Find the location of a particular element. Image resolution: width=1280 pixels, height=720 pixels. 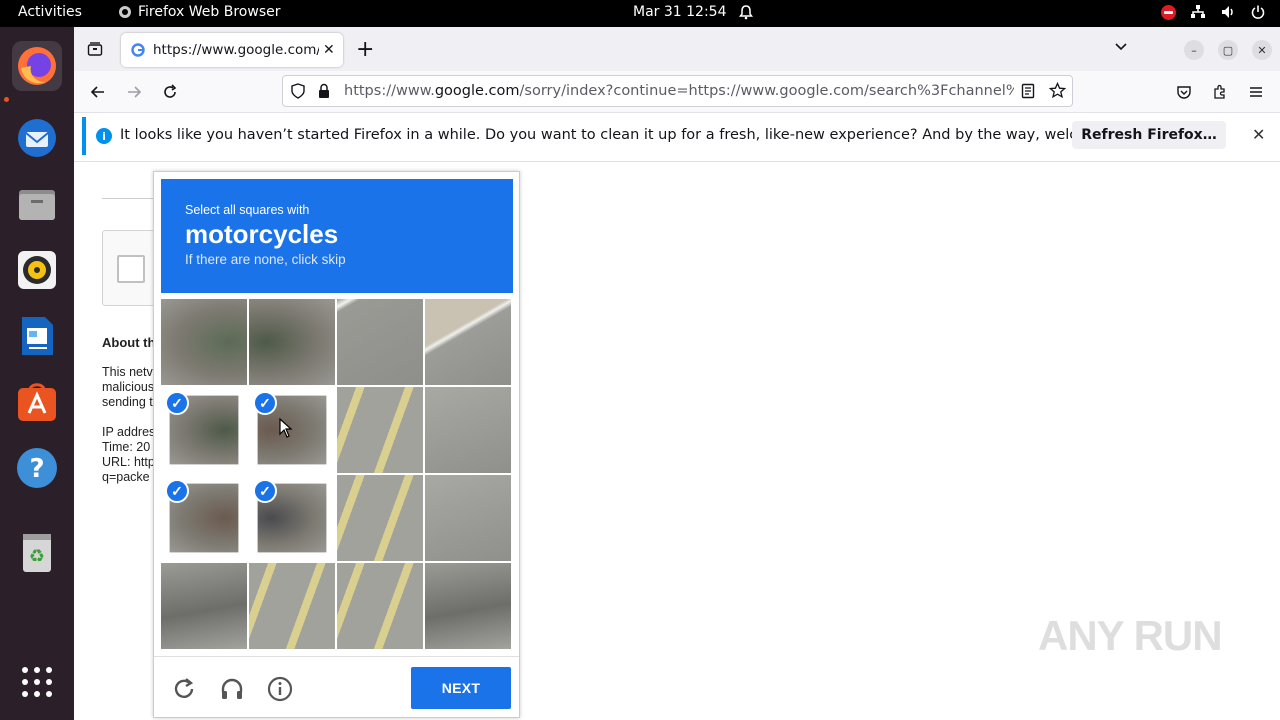

power-icon is located at coordinates (1258, 12).